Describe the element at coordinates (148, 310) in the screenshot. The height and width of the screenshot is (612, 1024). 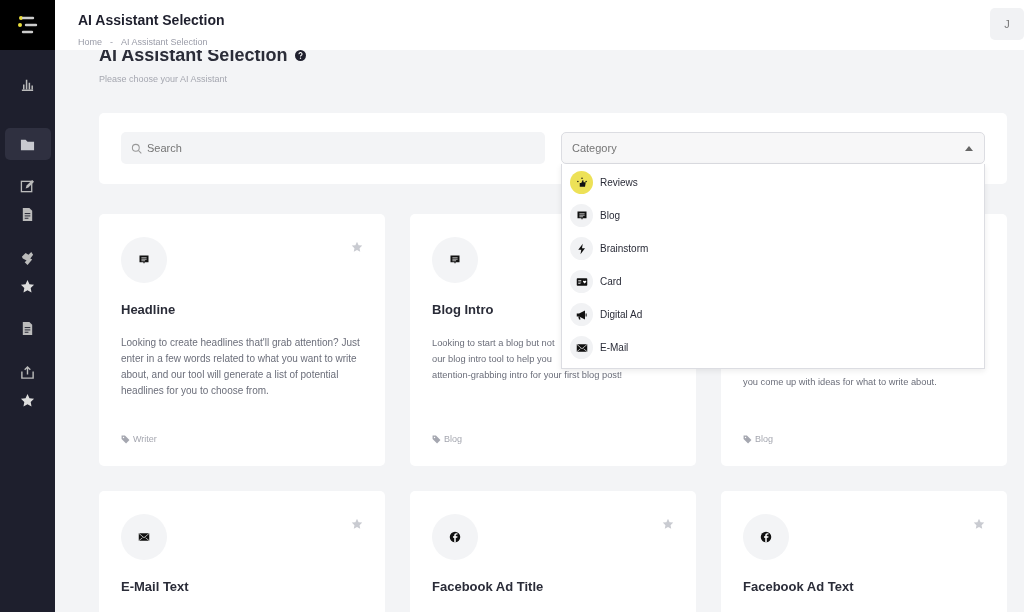
I see `card-title: Headline` at that location.